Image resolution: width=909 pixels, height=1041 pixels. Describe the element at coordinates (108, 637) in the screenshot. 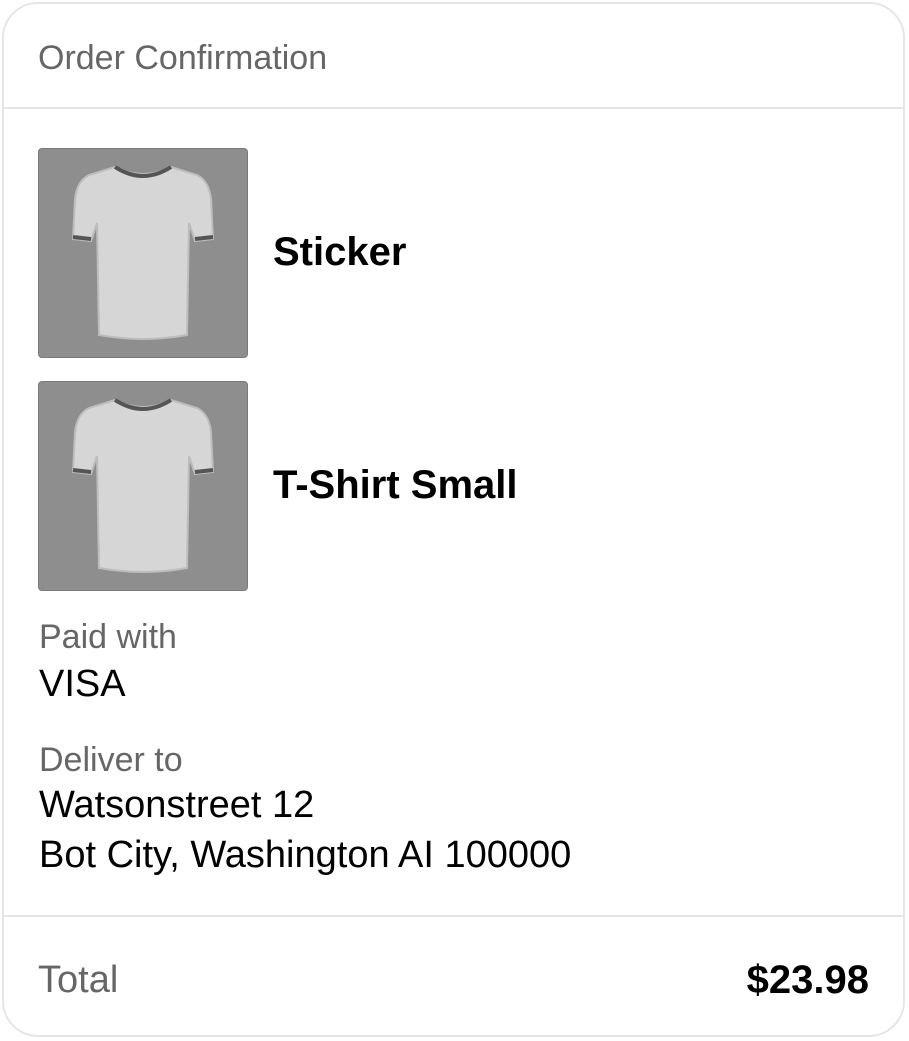

I see `payment-label: Paid with` at that location.